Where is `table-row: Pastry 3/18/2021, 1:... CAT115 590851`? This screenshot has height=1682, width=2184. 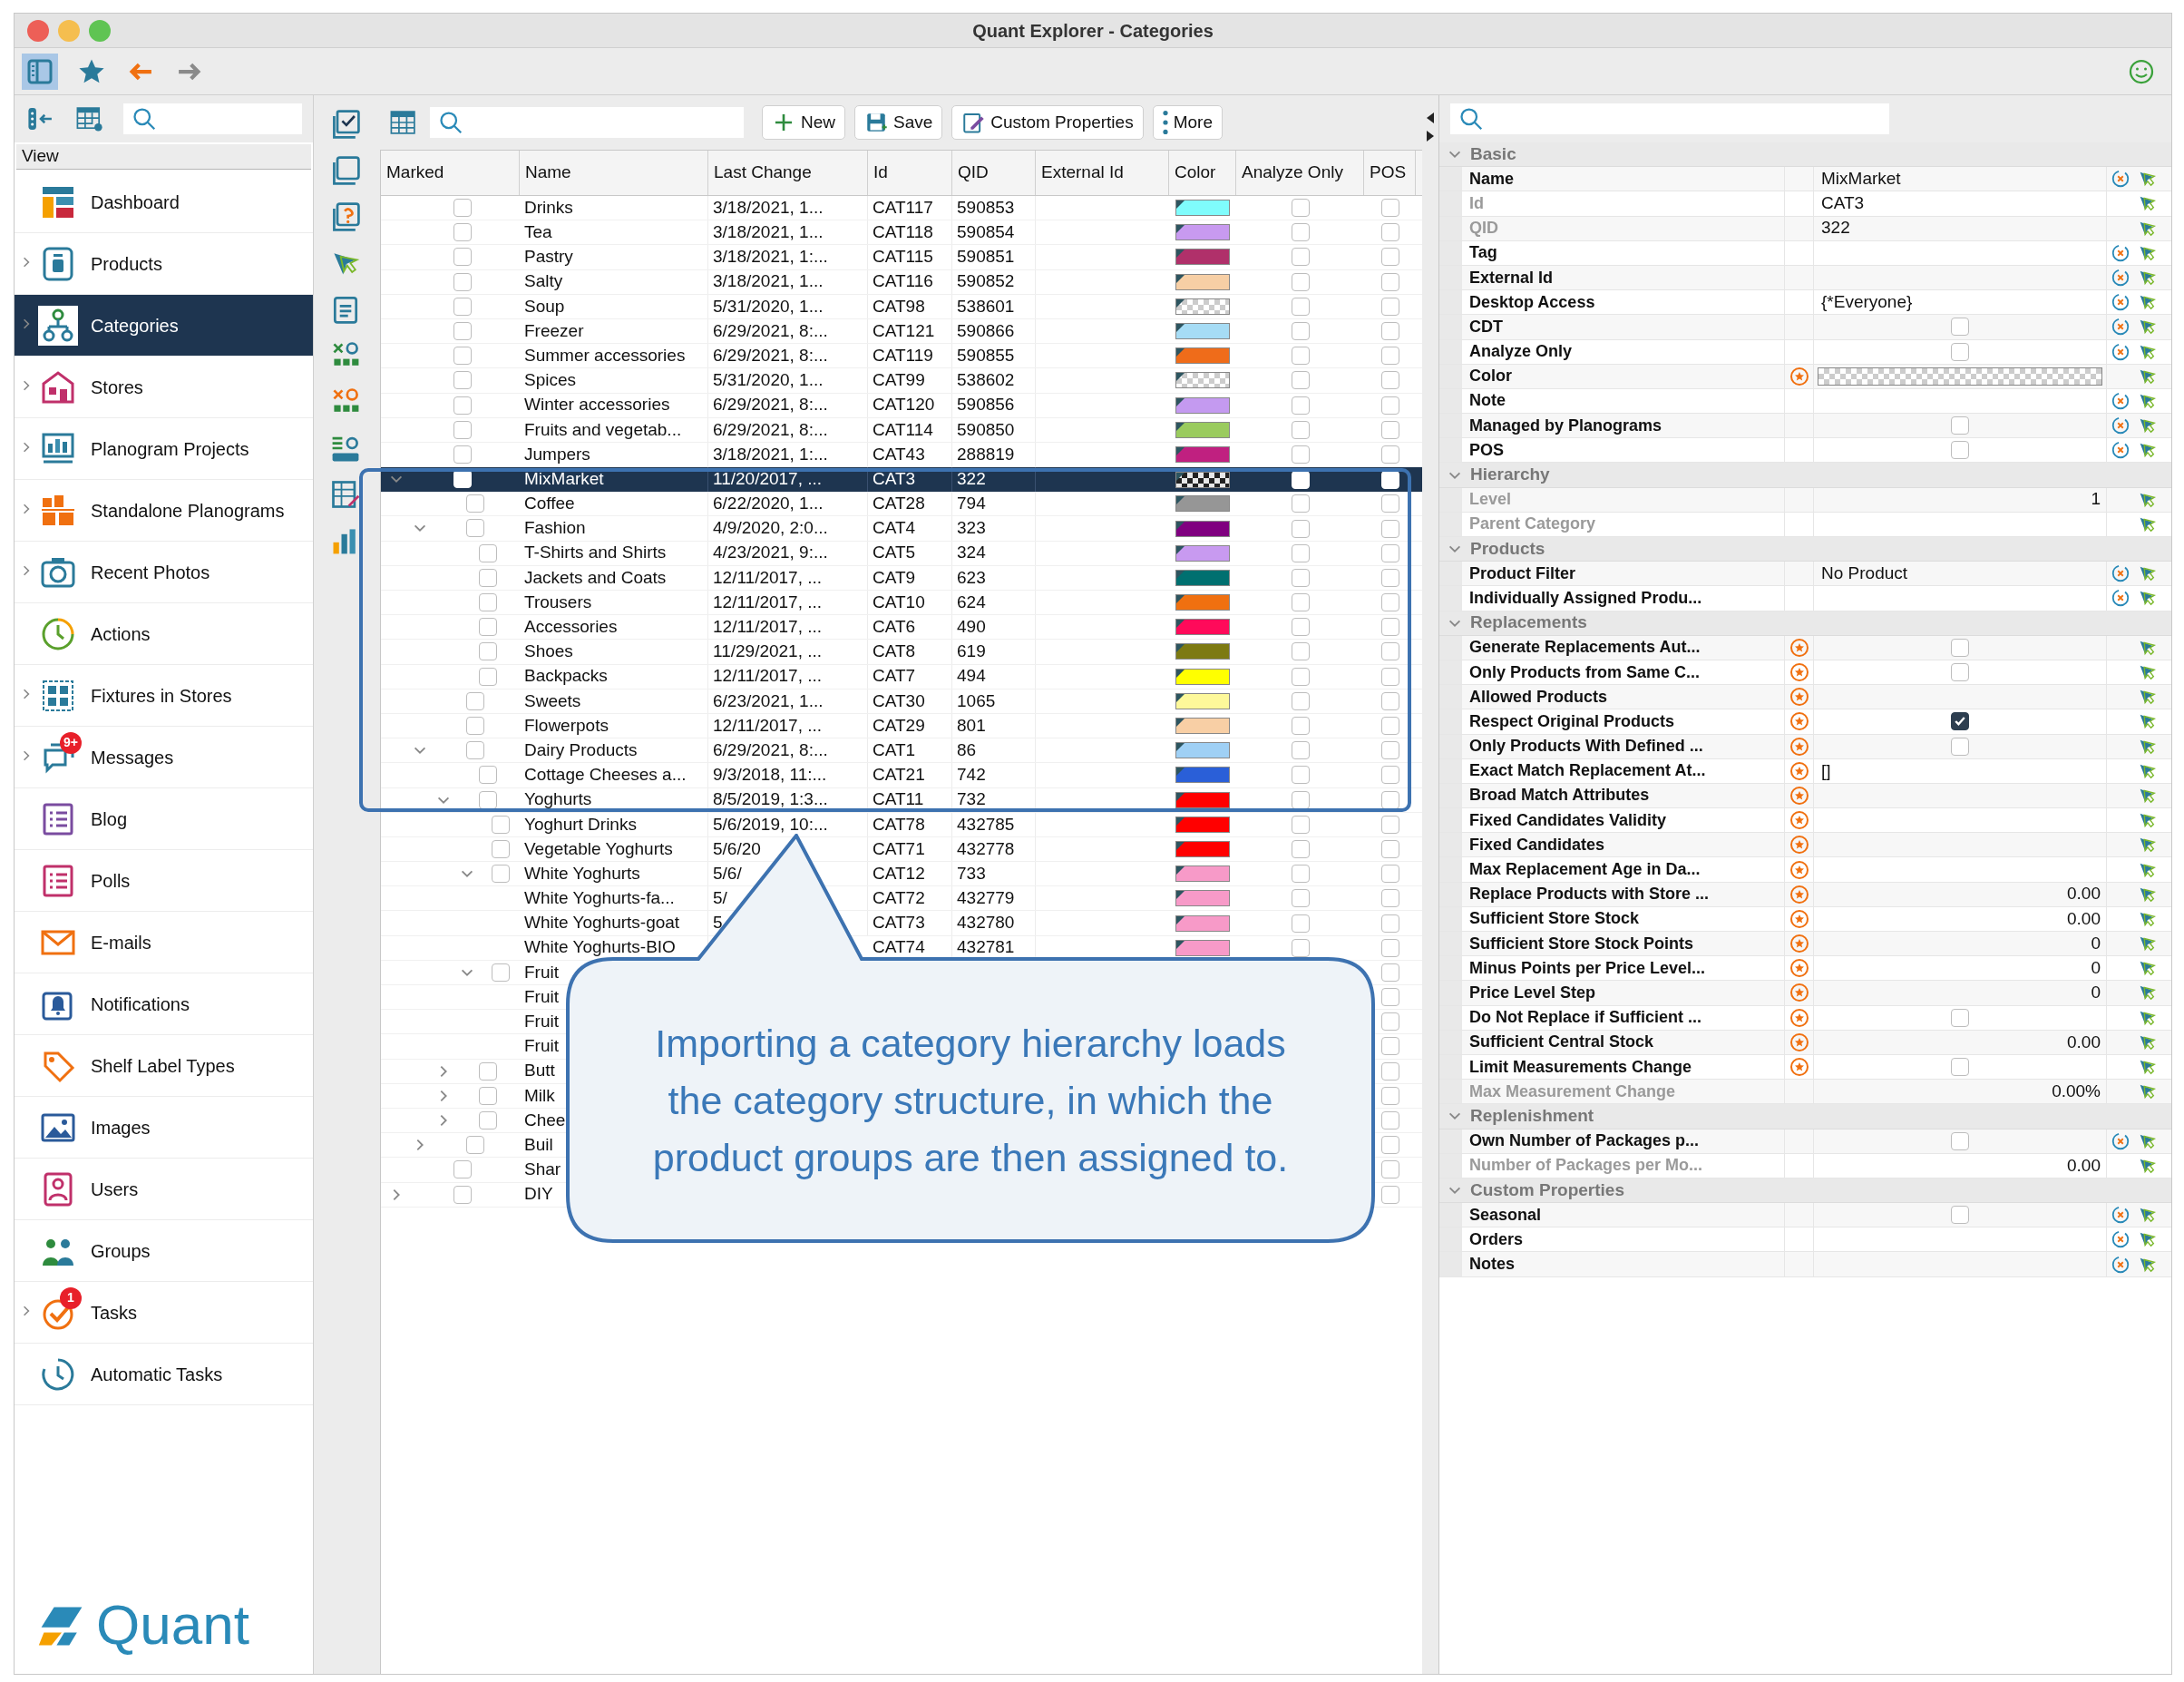 table-row: Pastry 3/18/2021, 1:... CAT115 590851 is located at coordinates (901, 257).